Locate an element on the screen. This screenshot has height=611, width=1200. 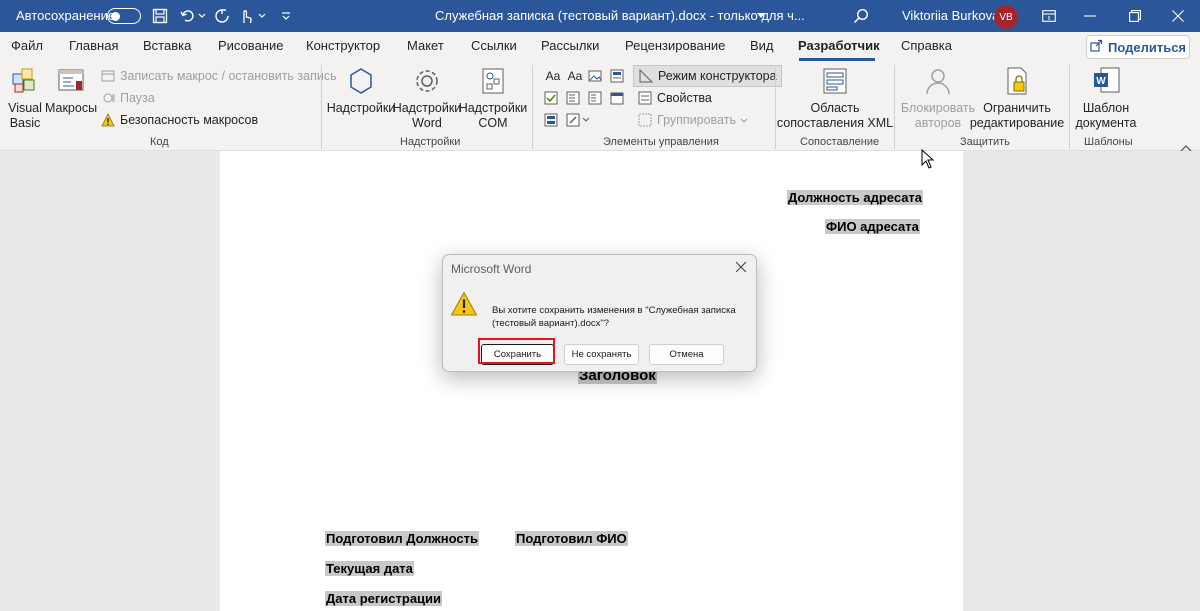
com-addins-button: Надстройки COM is located at coordinates (493, 98).